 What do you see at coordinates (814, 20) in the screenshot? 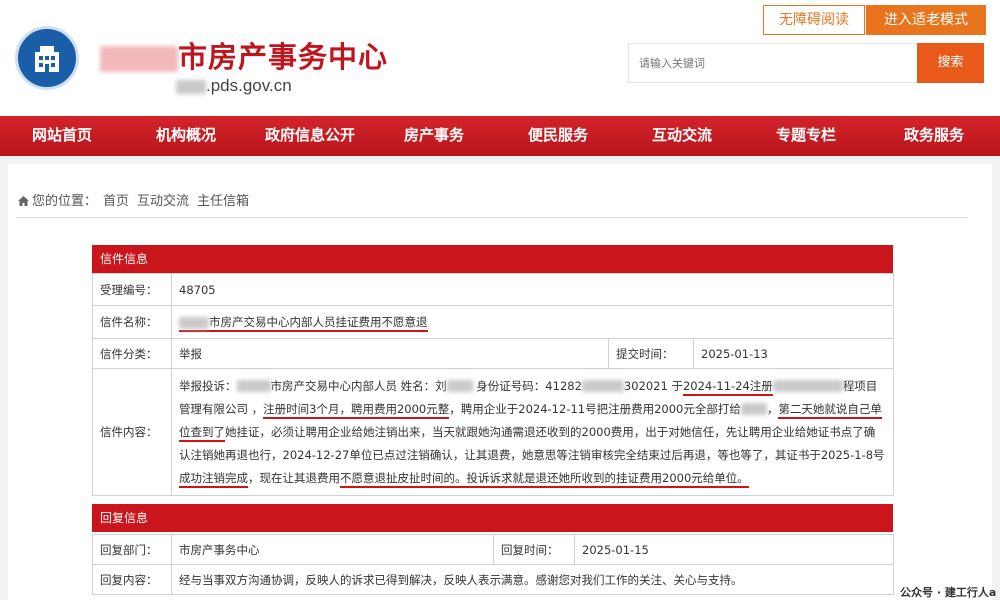
I see `accessibility-button: 无障碍阅读` at bounding box center [814, 20].